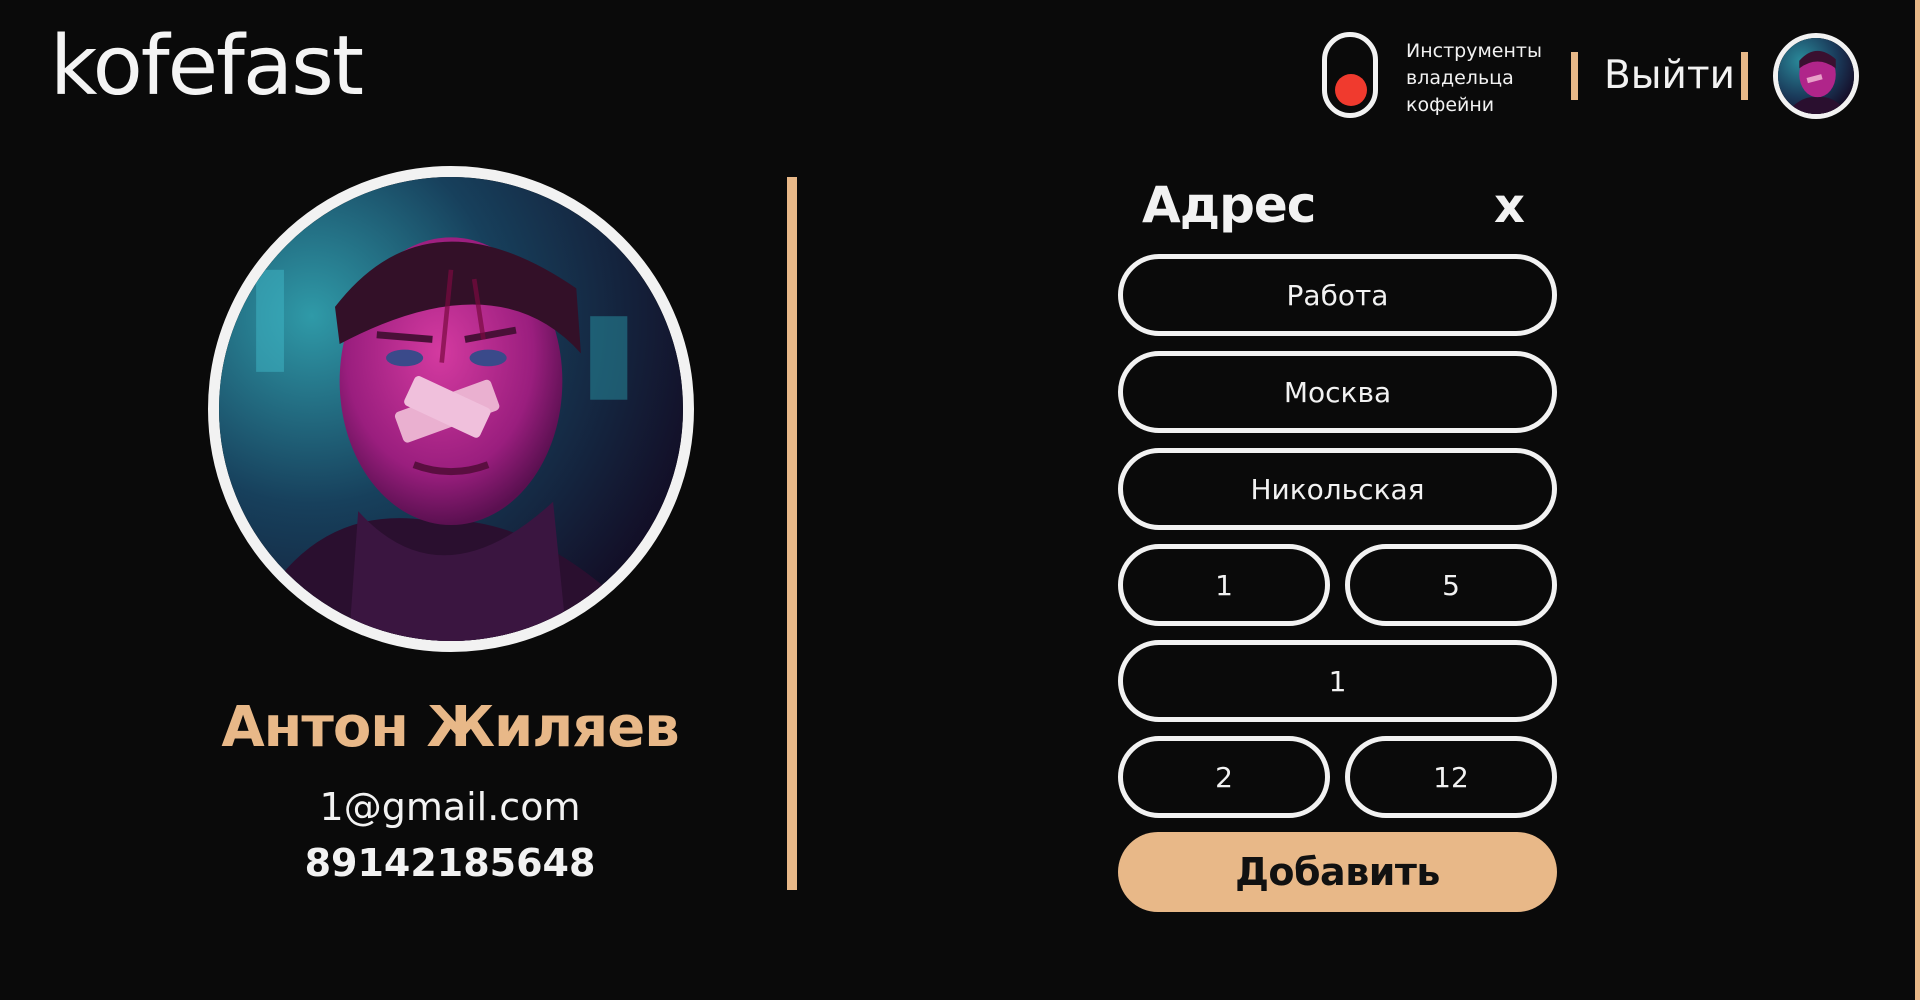  I want to click on address-label-input, so click(1337, 295).